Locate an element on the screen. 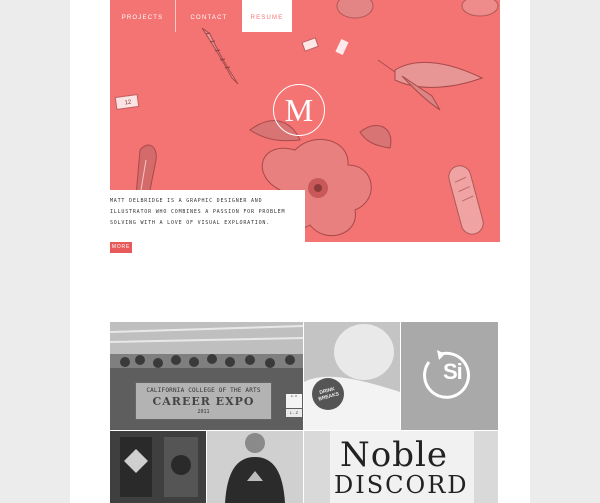  logo-monogram: M is located at coordinates (299, 110).